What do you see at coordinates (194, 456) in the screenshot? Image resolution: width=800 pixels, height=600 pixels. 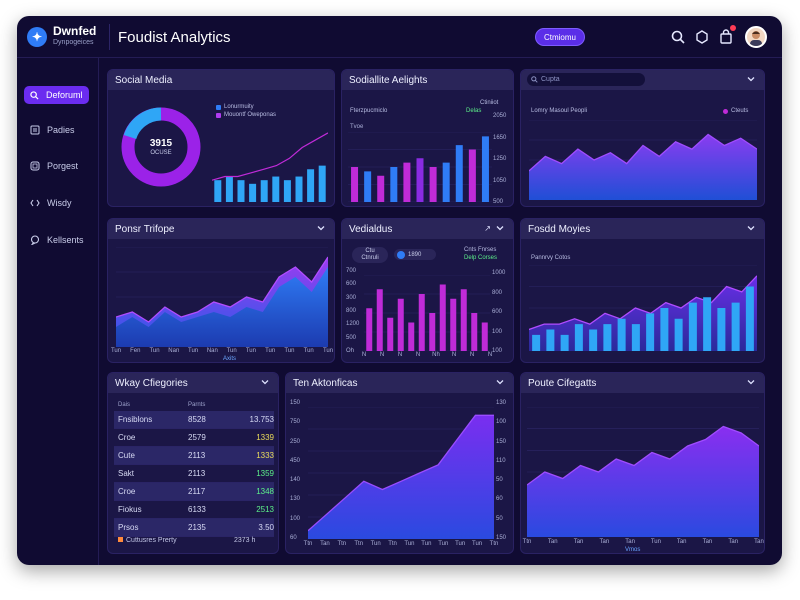 I see `table-row: Cute 2113 1333` at bounding box center [194, 456].